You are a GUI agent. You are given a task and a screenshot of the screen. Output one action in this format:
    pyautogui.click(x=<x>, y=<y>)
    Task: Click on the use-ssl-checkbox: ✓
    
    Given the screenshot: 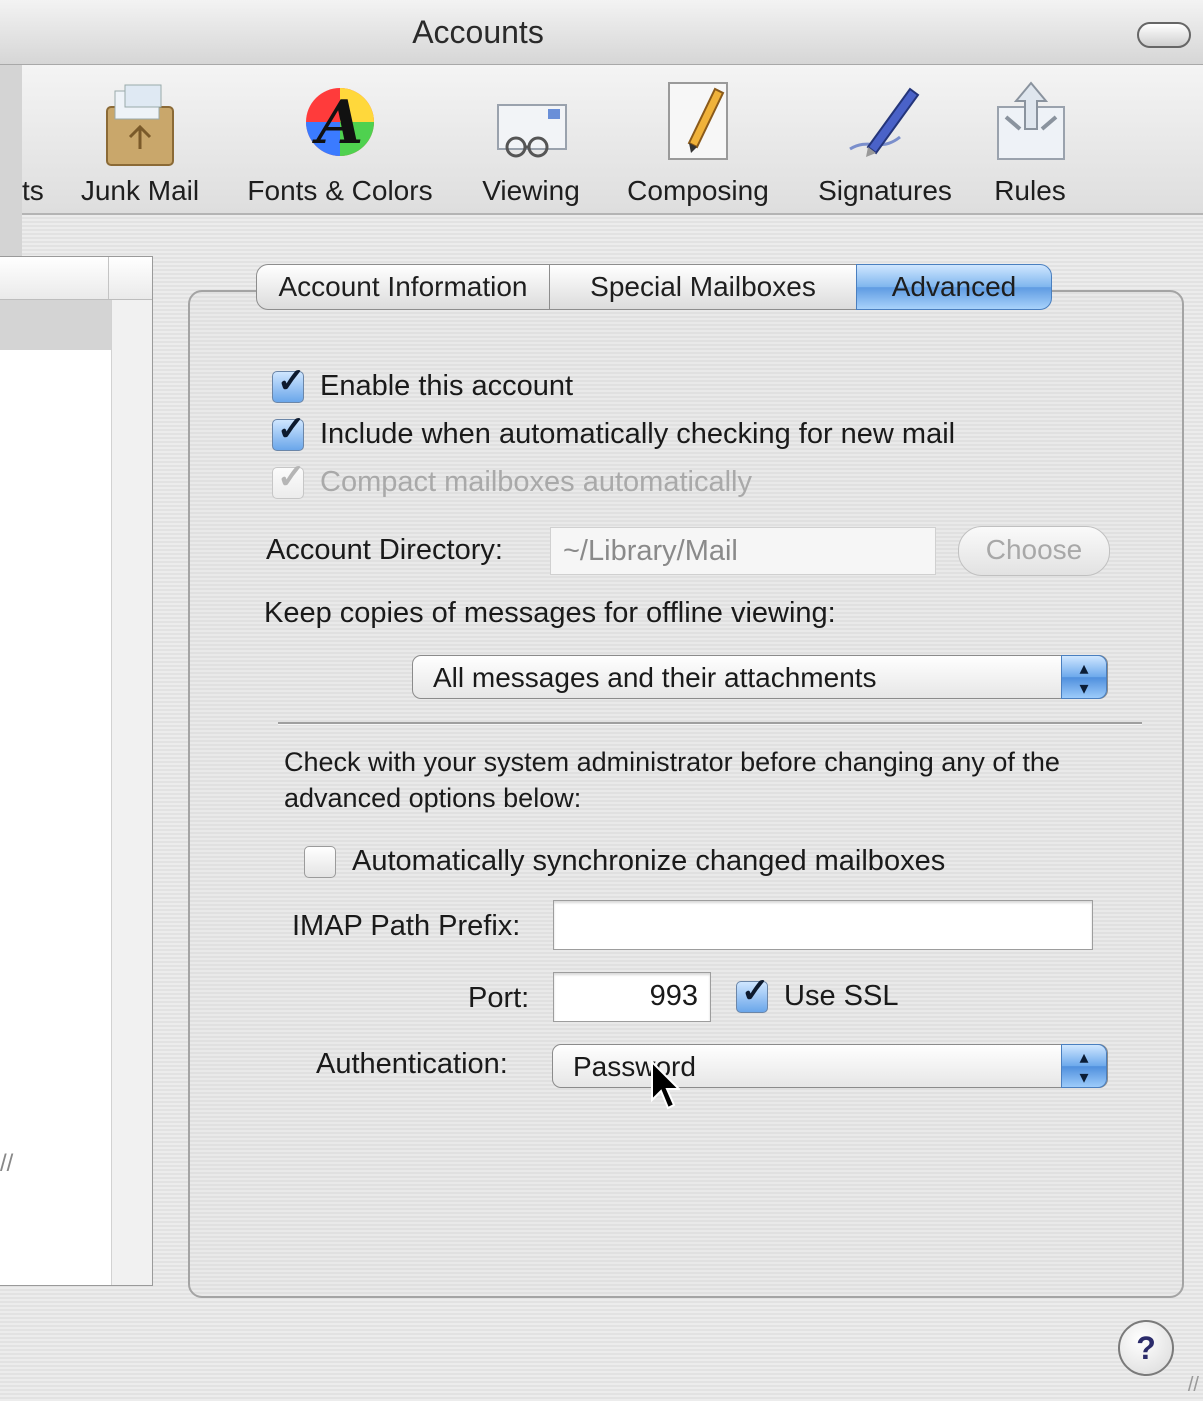 What is the action you would take?
    pyautogui.click(x=753, y=993)
    